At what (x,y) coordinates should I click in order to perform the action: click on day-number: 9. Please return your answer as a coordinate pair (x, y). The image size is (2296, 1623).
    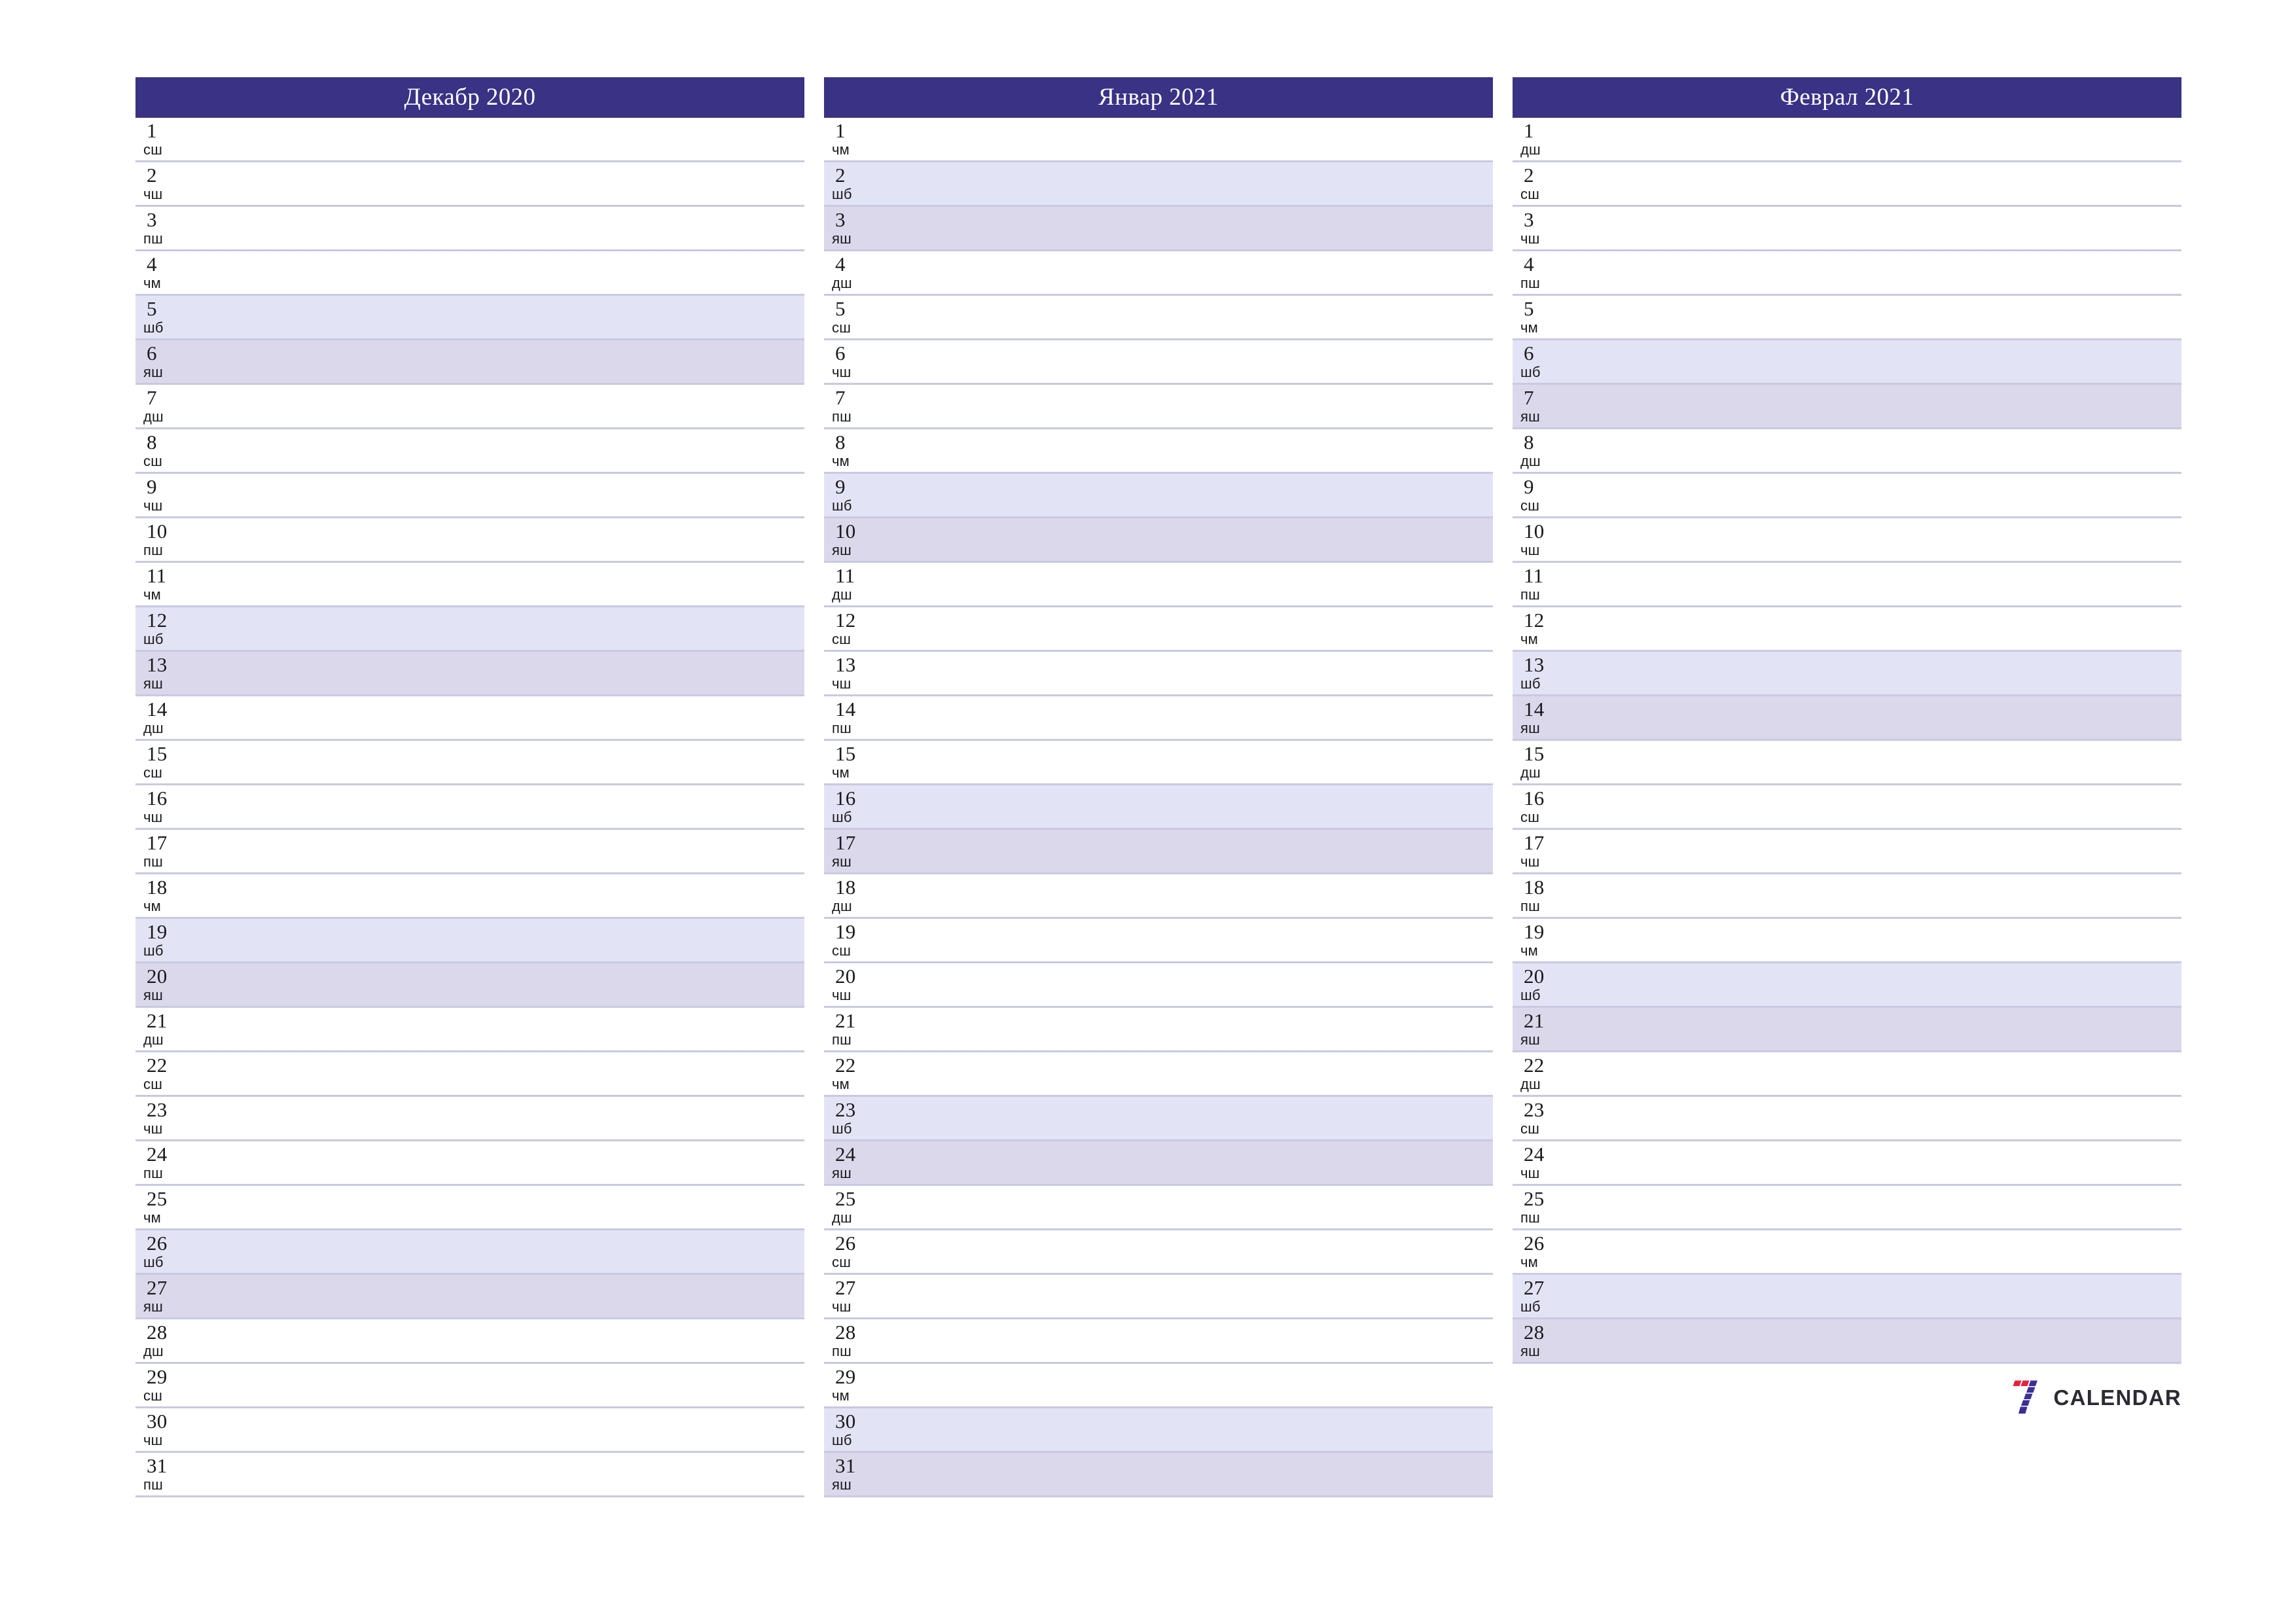
    Looking at the image, I should click on (1529, 486).